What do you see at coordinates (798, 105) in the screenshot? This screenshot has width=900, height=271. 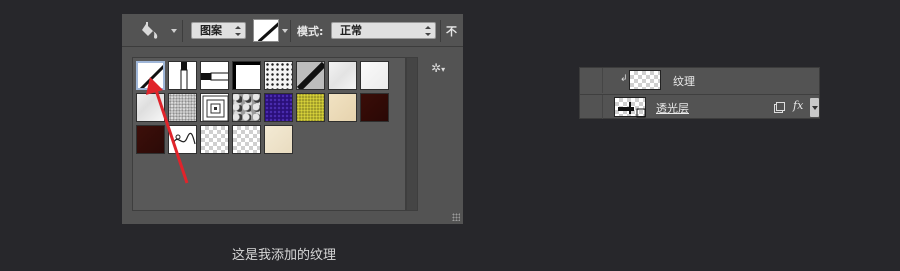 I see `fx-icon: fx` at bounding box center [798, 105].